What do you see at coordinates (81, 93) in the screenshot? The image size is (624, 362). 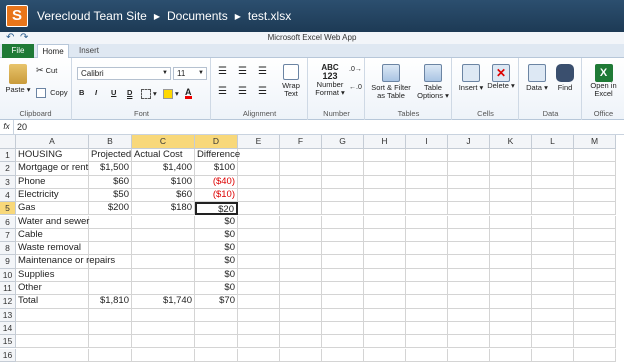 I see `bold-button: B` at bounding box center [81, 93].